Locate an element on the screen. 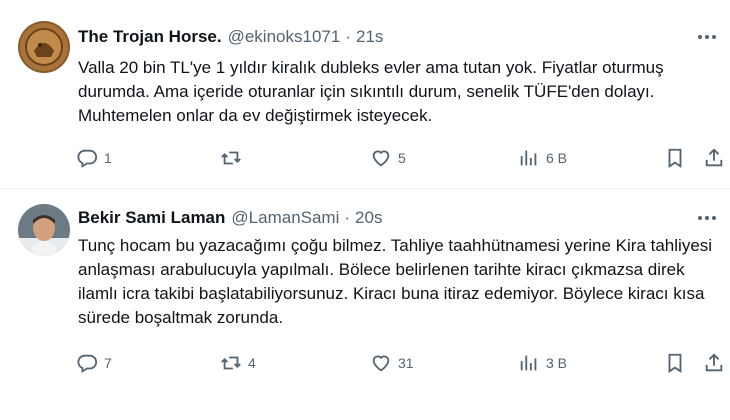 The height and width of the screenshot is (420, 730). reply-button: 1 is located at coordinates (94, 158).